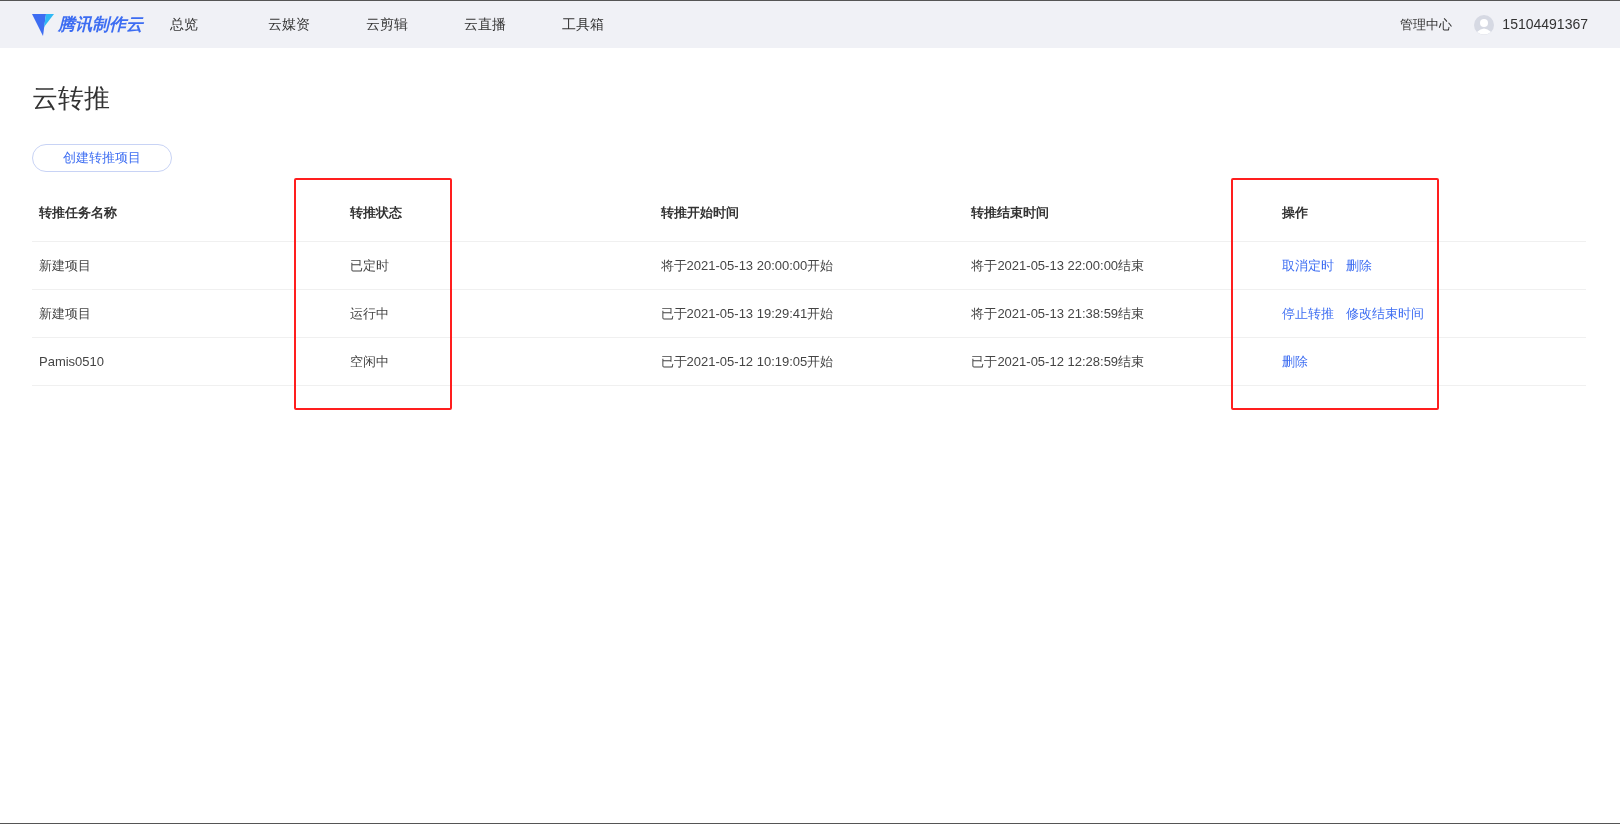 Image resolution: width=1620 pixels, height=824 pixels. What do you see at coordinates (1308, 265) in the screenshot?
I see `action-link: 取消定时` at bounding box center [1308, 265].